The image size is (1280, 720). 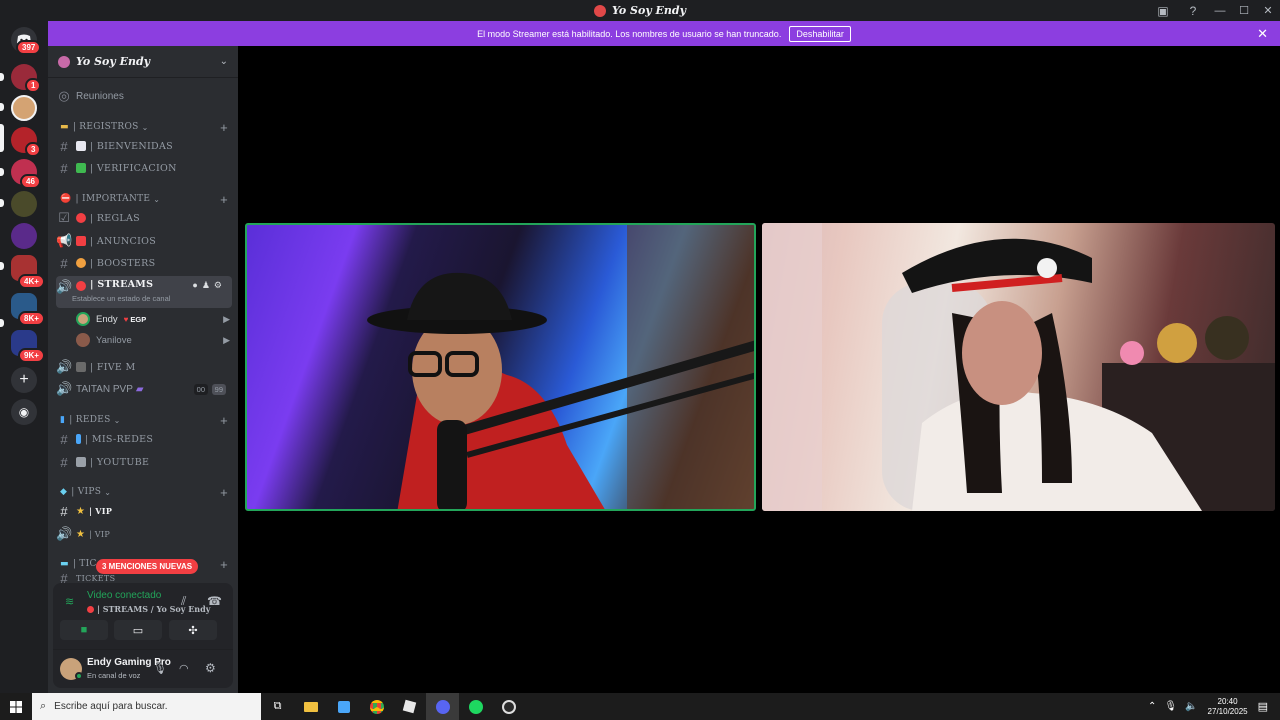 What do you see at coordinates (508, 706) in the screenshot?
I see `obs-icon` at bounding box center [508, 706].